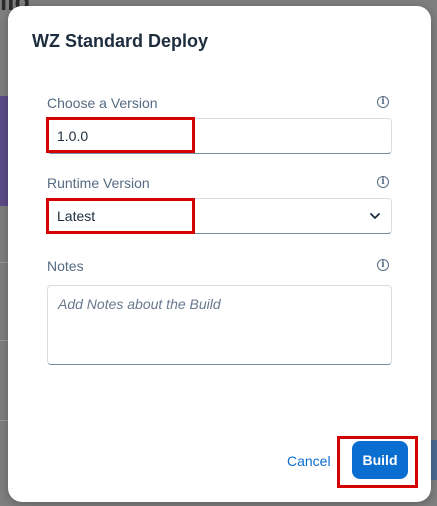 The image size is (437, 506). I want to click on notes-label: Notes, so click(65, 266).